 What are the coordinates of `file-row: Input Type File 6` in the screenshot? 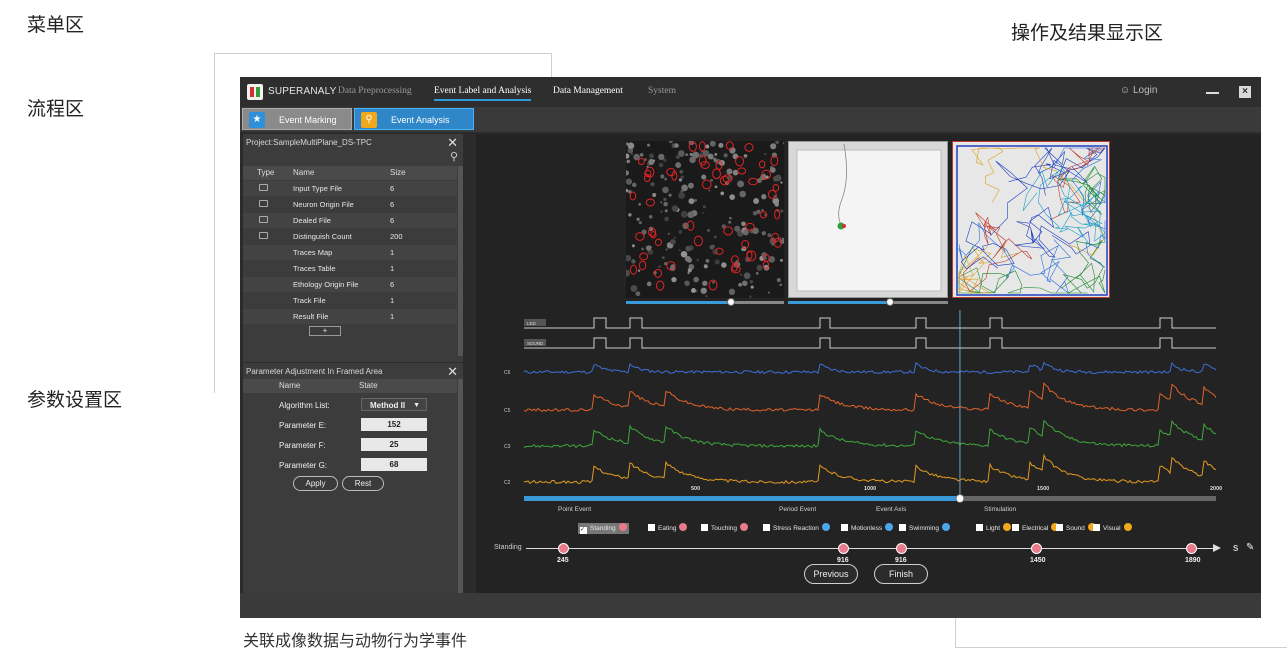 It's located at (350, 188).